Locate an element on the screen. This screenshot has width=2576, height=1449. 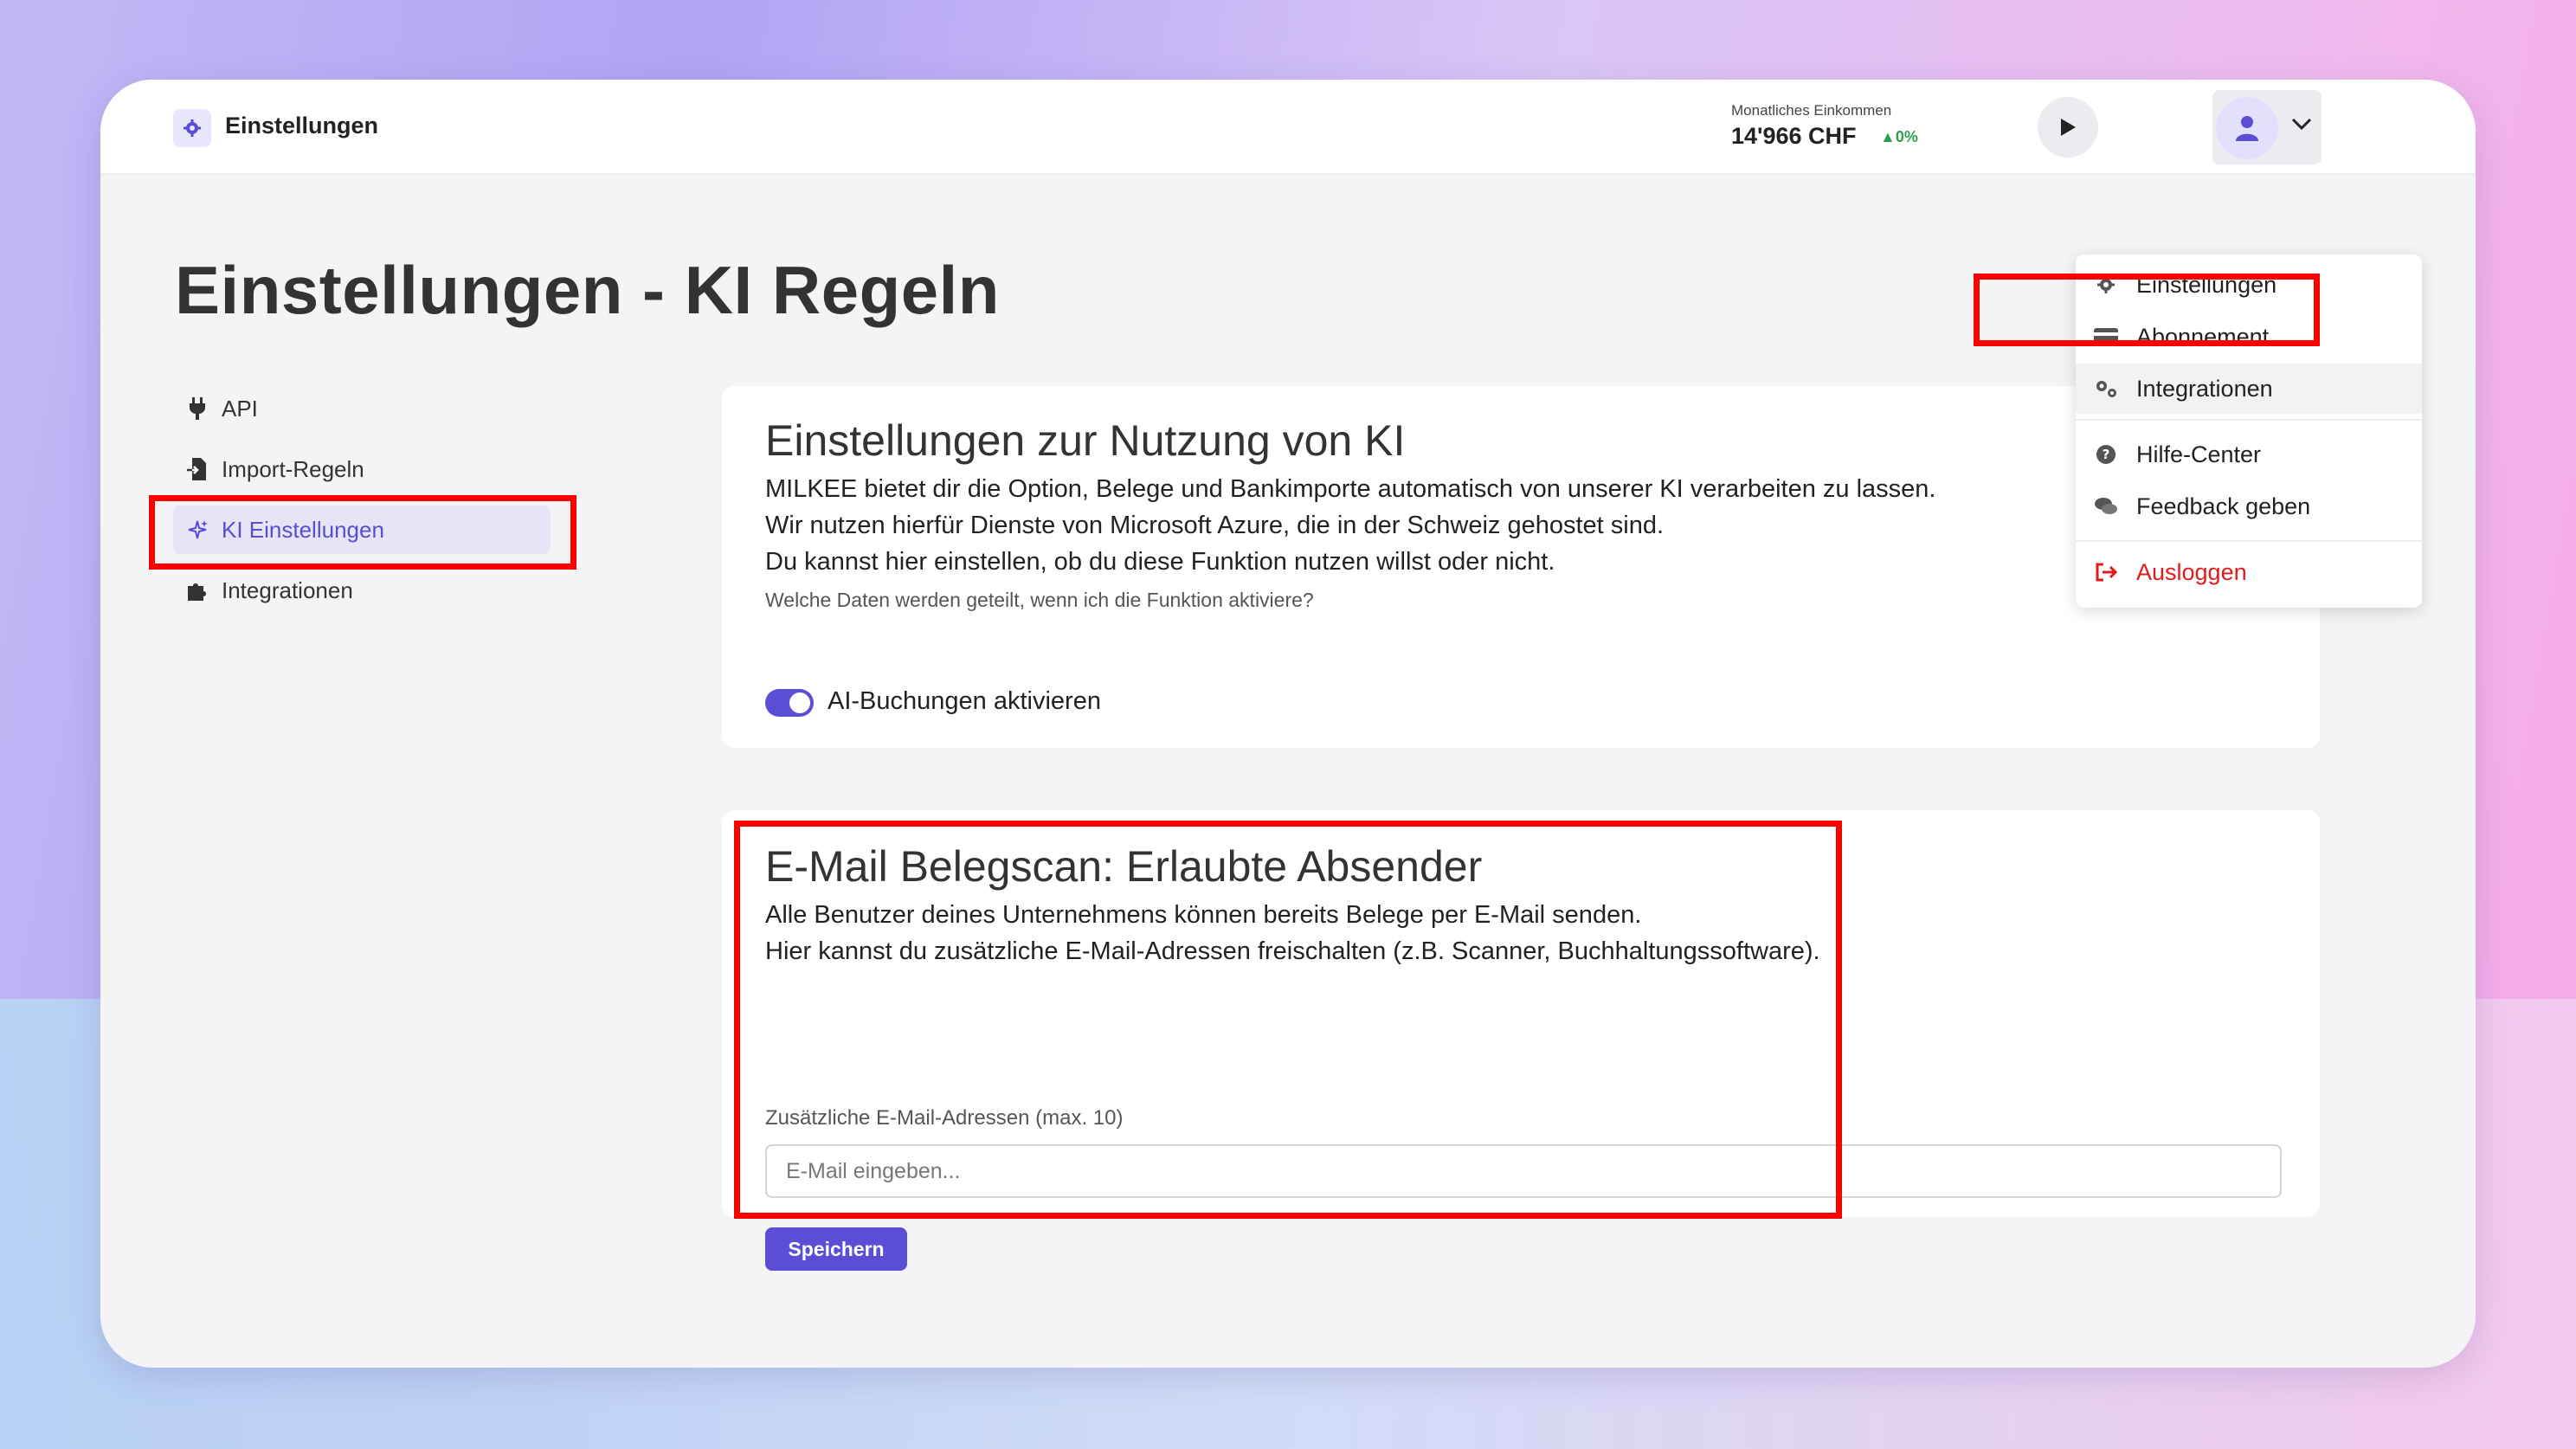
sidebar-item-api: API is located at coordinates (362, 408).